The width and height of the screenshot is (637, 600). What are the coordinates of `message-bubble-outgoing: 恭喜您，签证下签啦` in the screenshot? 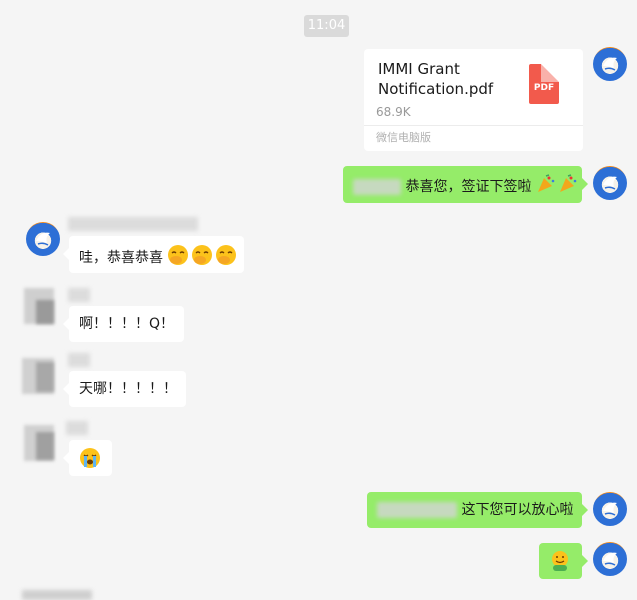 It's located at (465, 184).